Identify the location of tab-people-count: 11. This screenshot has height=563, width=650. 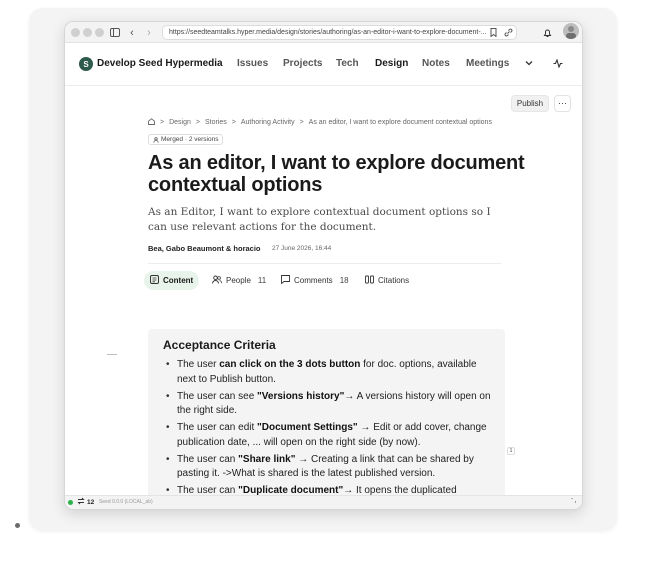
(262, 280).